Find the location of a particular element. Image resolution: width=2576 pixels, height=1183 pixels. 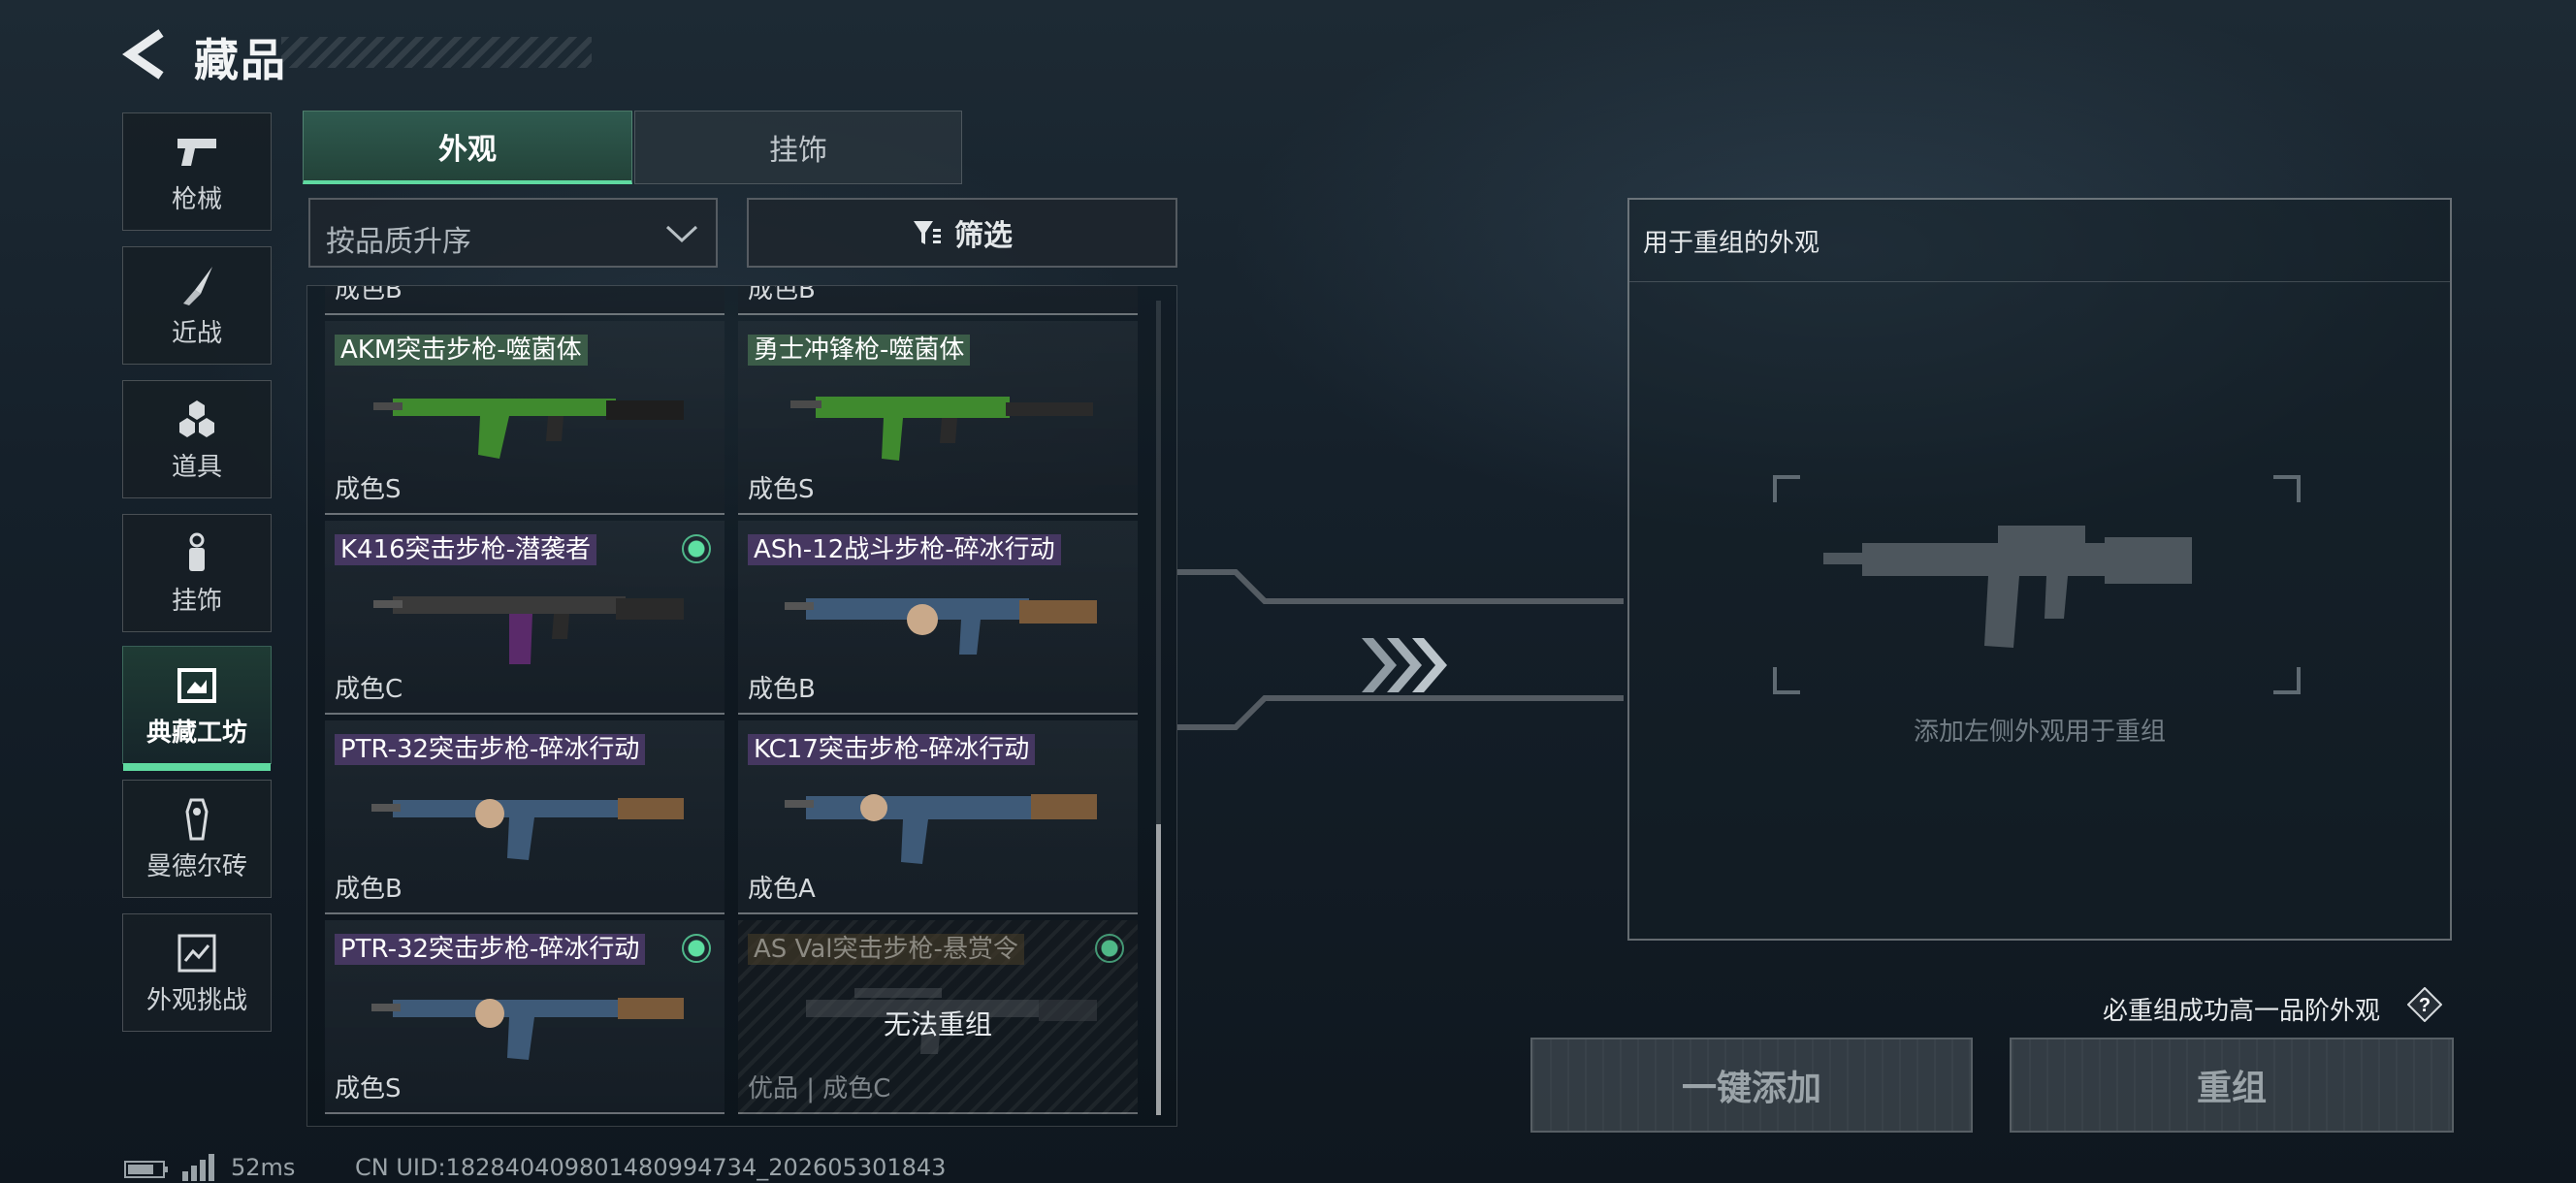

filter-button: 筛选 is located at coordinates (962, 233).